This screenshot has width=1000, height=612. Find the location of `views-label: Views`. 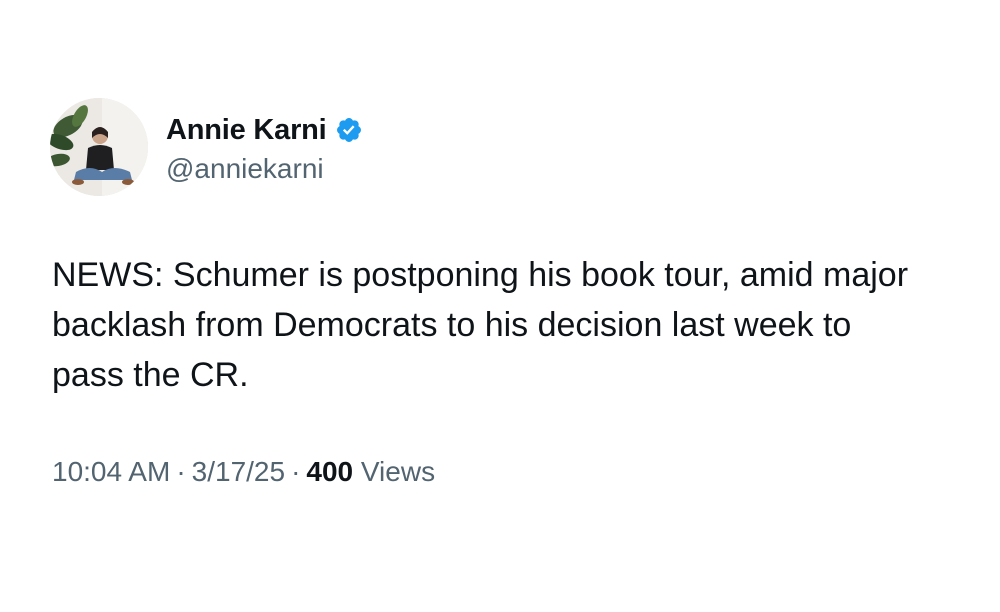

views-label: Views is located at coordinates (398, 471).